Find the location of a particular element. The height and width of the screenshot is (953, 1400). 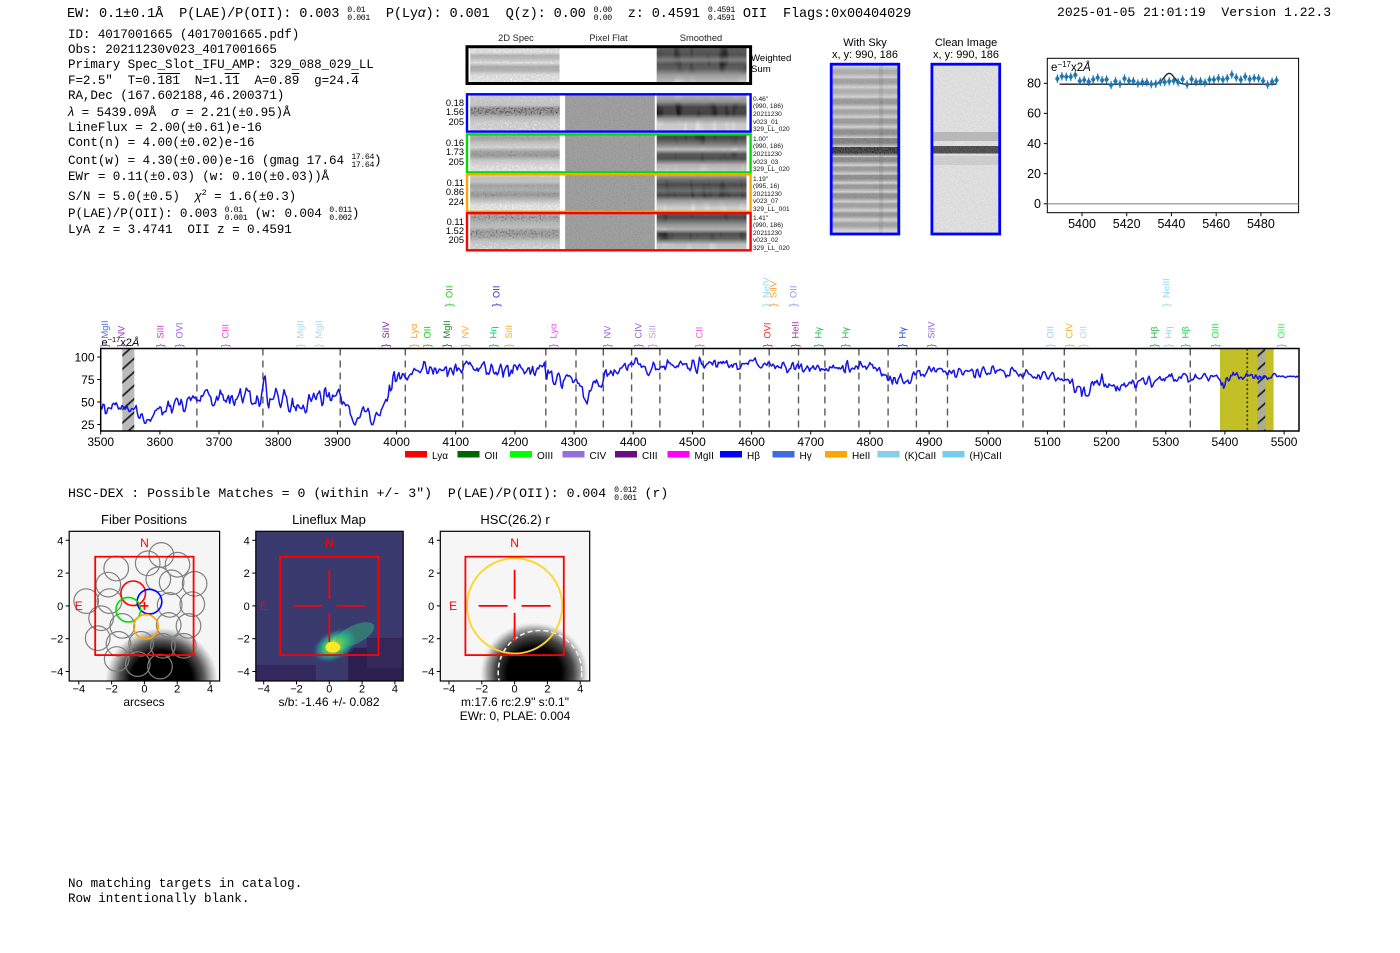

svg-text: 4300 is located at coordinates (574, 442).